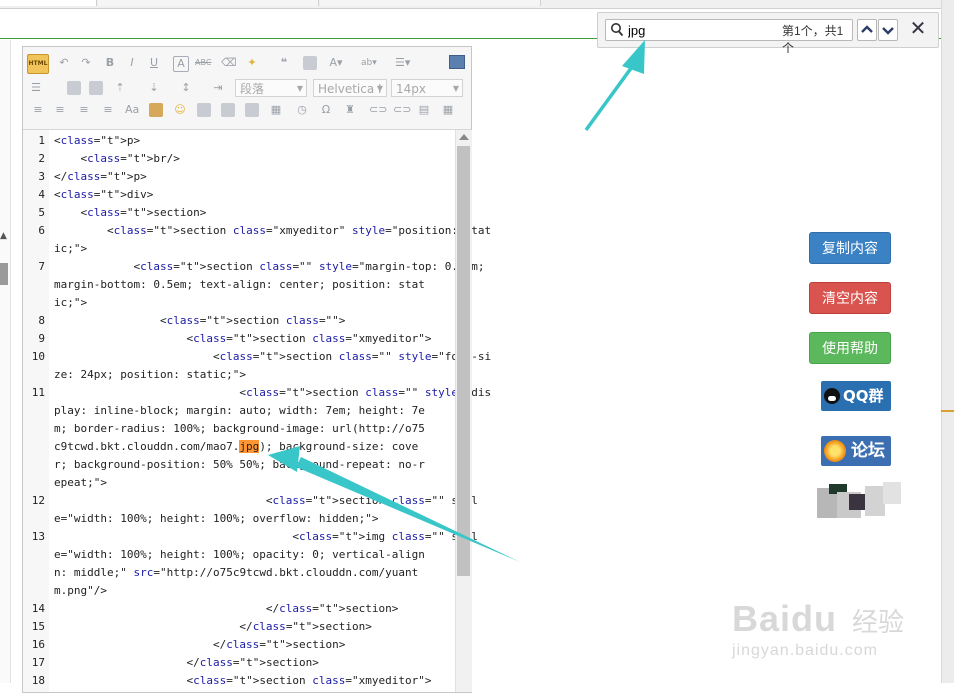 The height and width of the screenshot is (693, 954). What do you see at coordinates (48, 3) in the screenshot?
I see `browser-tab-active` at bounding box center [48, 3].